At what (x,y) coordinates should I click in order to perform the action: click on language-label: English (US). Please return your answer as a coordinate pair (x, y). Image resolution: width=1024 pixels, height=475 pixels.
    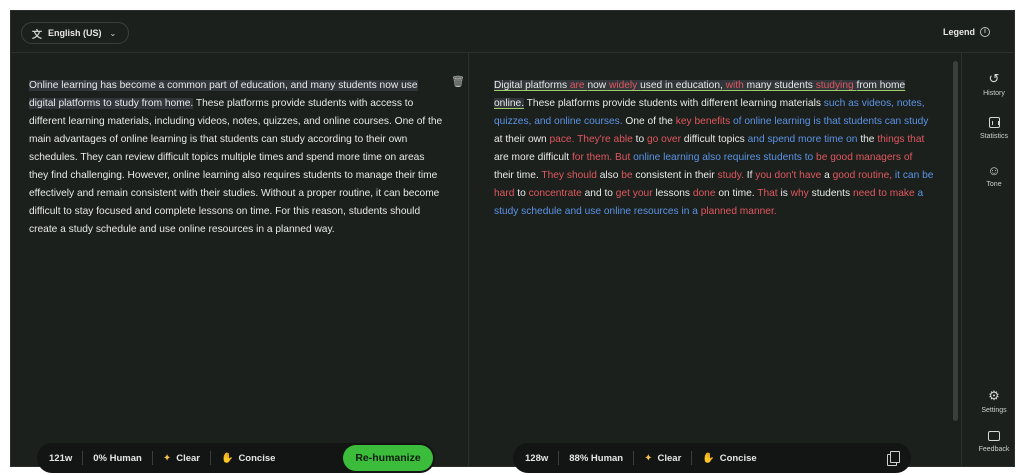
    Looking at the image, I should click on (75, 33).